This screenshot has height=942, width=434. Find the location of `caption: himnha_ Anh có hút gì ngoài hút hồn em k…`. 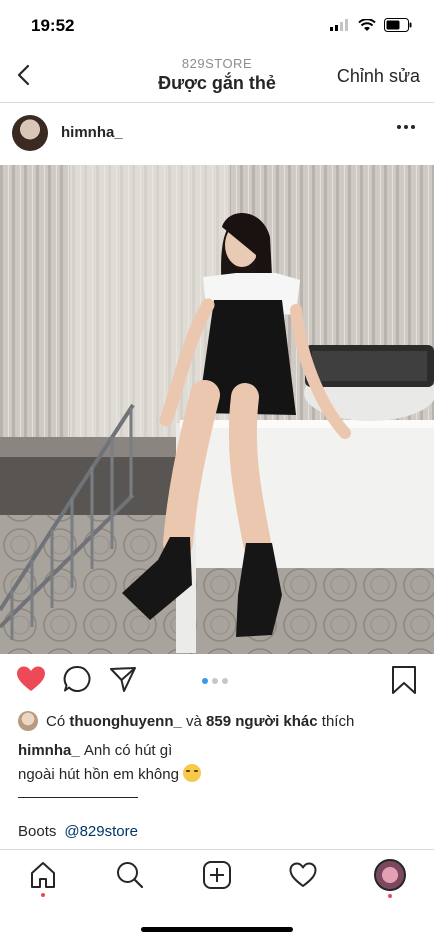

caption: himnha_ Anh có hút gì ngoài hút hồn em k… is located at coordinates (218, 763).